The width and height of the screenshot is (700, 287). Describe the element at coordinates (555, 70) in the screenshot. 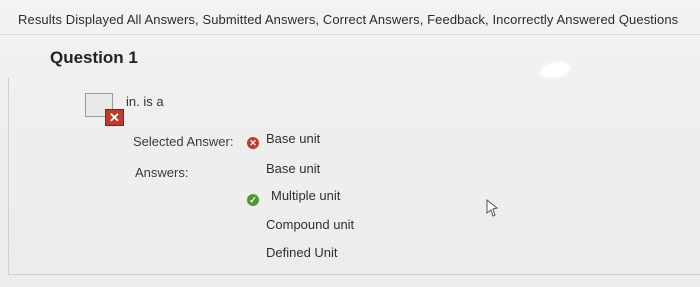

I see `screen-glare` at that location.